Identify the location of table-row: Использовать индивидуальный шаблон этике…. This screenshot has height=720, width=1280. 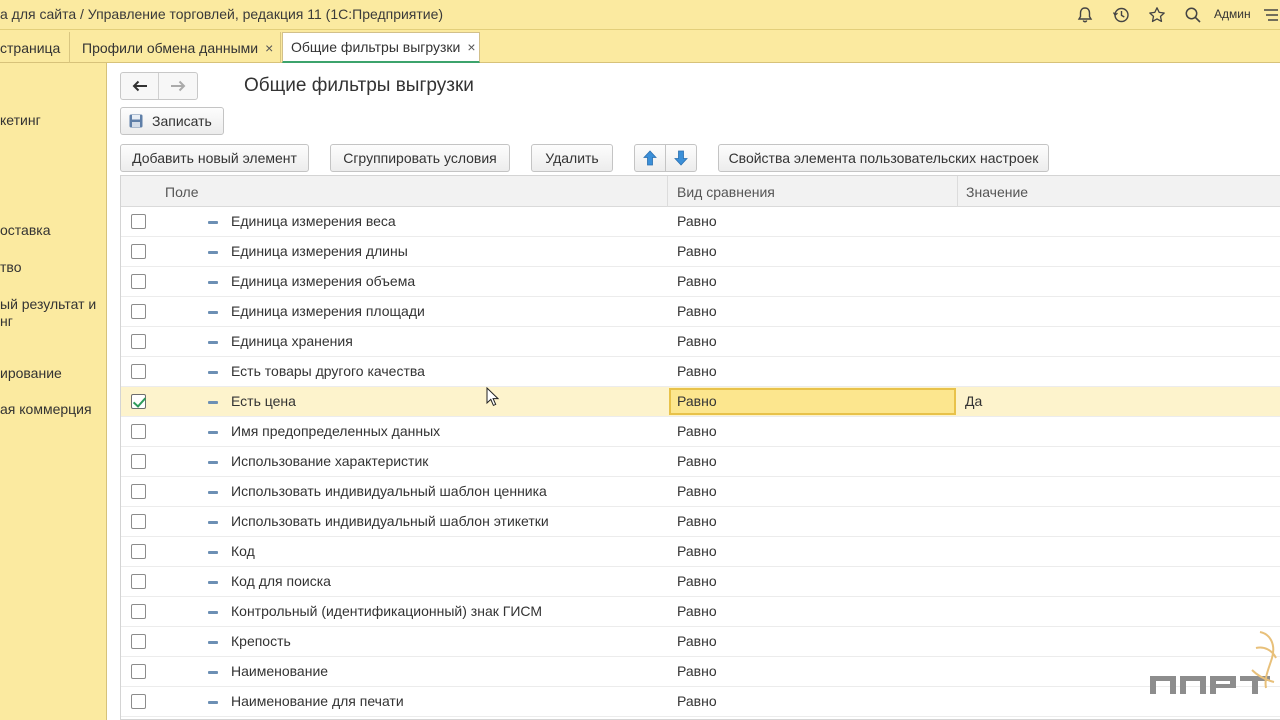
(700, 522).